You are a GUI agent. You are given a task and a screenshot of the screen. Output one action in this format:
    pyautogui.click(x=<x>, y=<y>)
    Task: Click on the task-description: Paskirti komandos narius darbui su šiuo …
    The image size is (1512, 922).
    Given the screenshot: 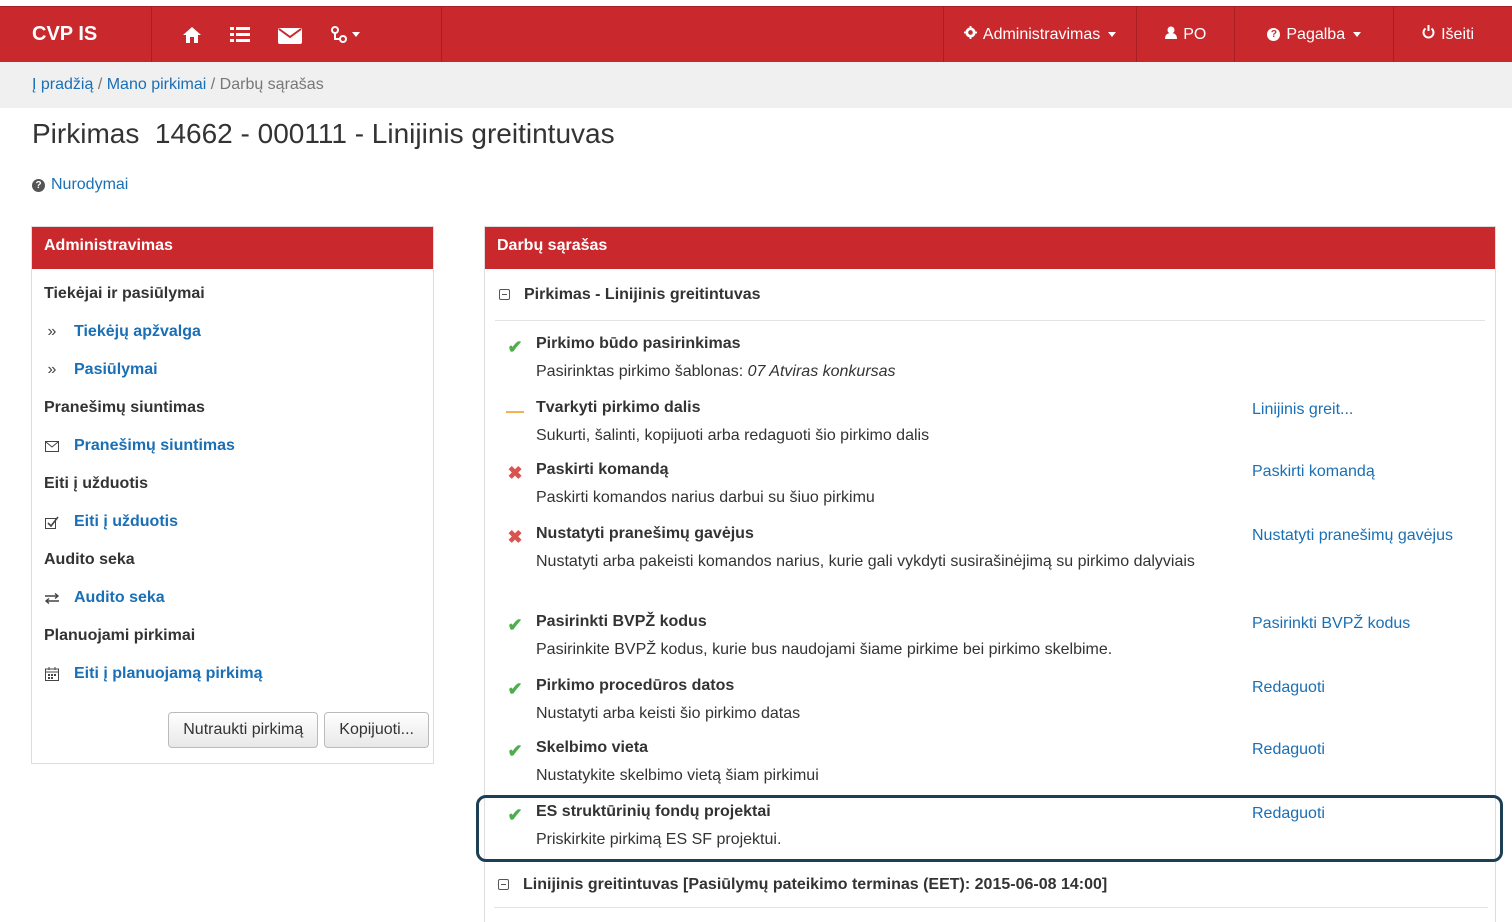 What is the action you would take?
    pyautogui.click(x=705, y=497)
    